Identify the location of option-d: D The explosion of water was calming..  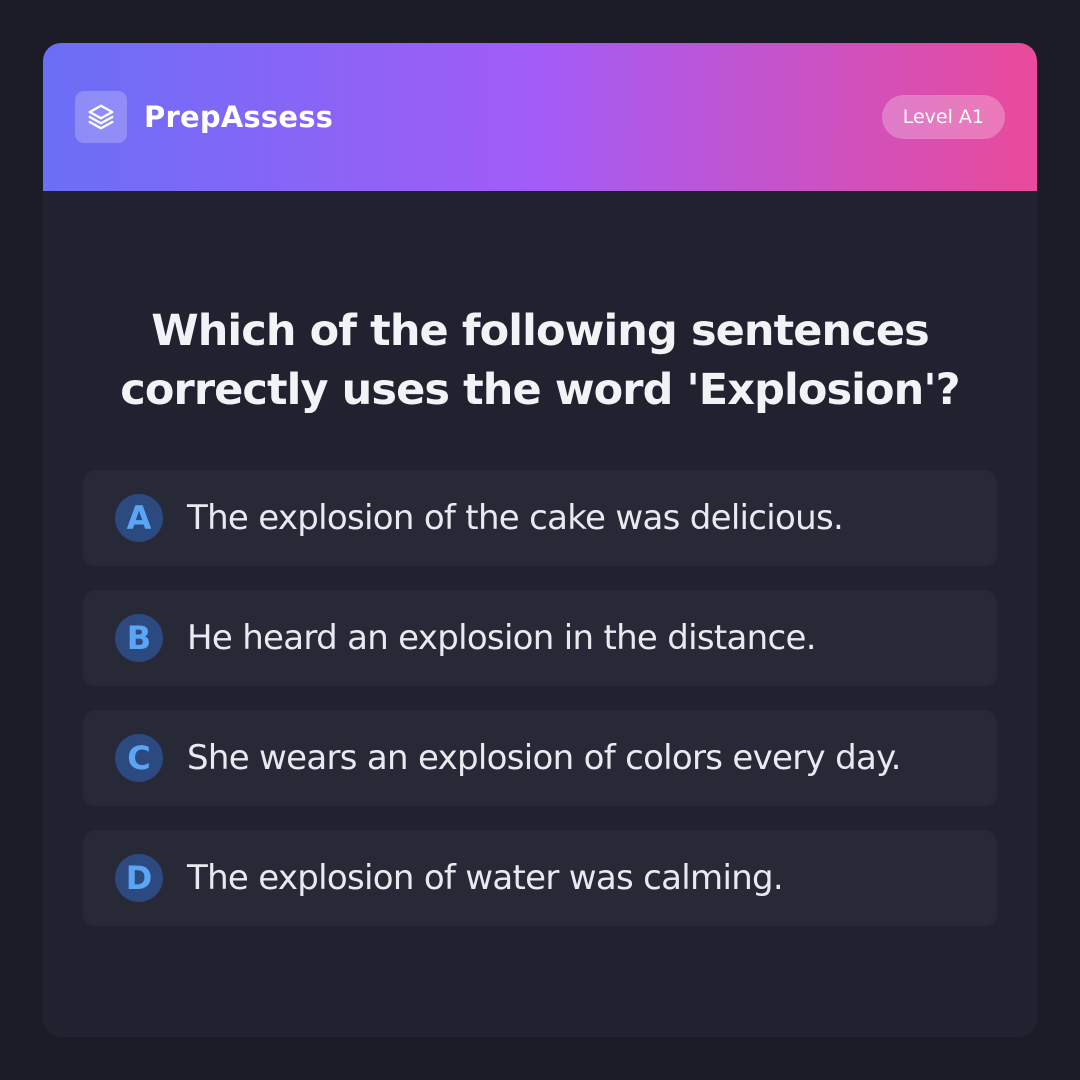
(540, 878).